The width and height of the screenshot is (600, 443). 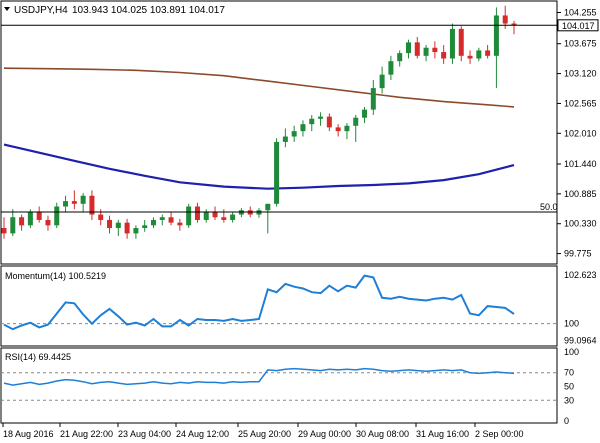 What do you see at coordinates (499, 434) in the screenshot?
I see `time-tick-label: 2 Sep 00:00` at bounding box center [499, 434].